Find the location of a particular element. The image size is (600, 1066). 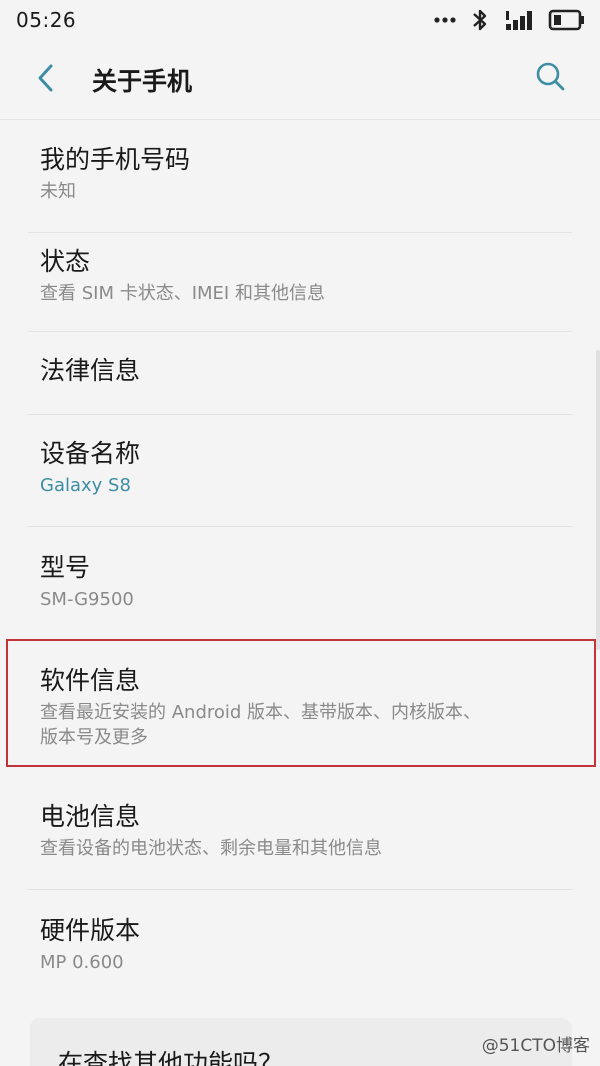

chevron-left-icon is located at coordinates (46, 80).